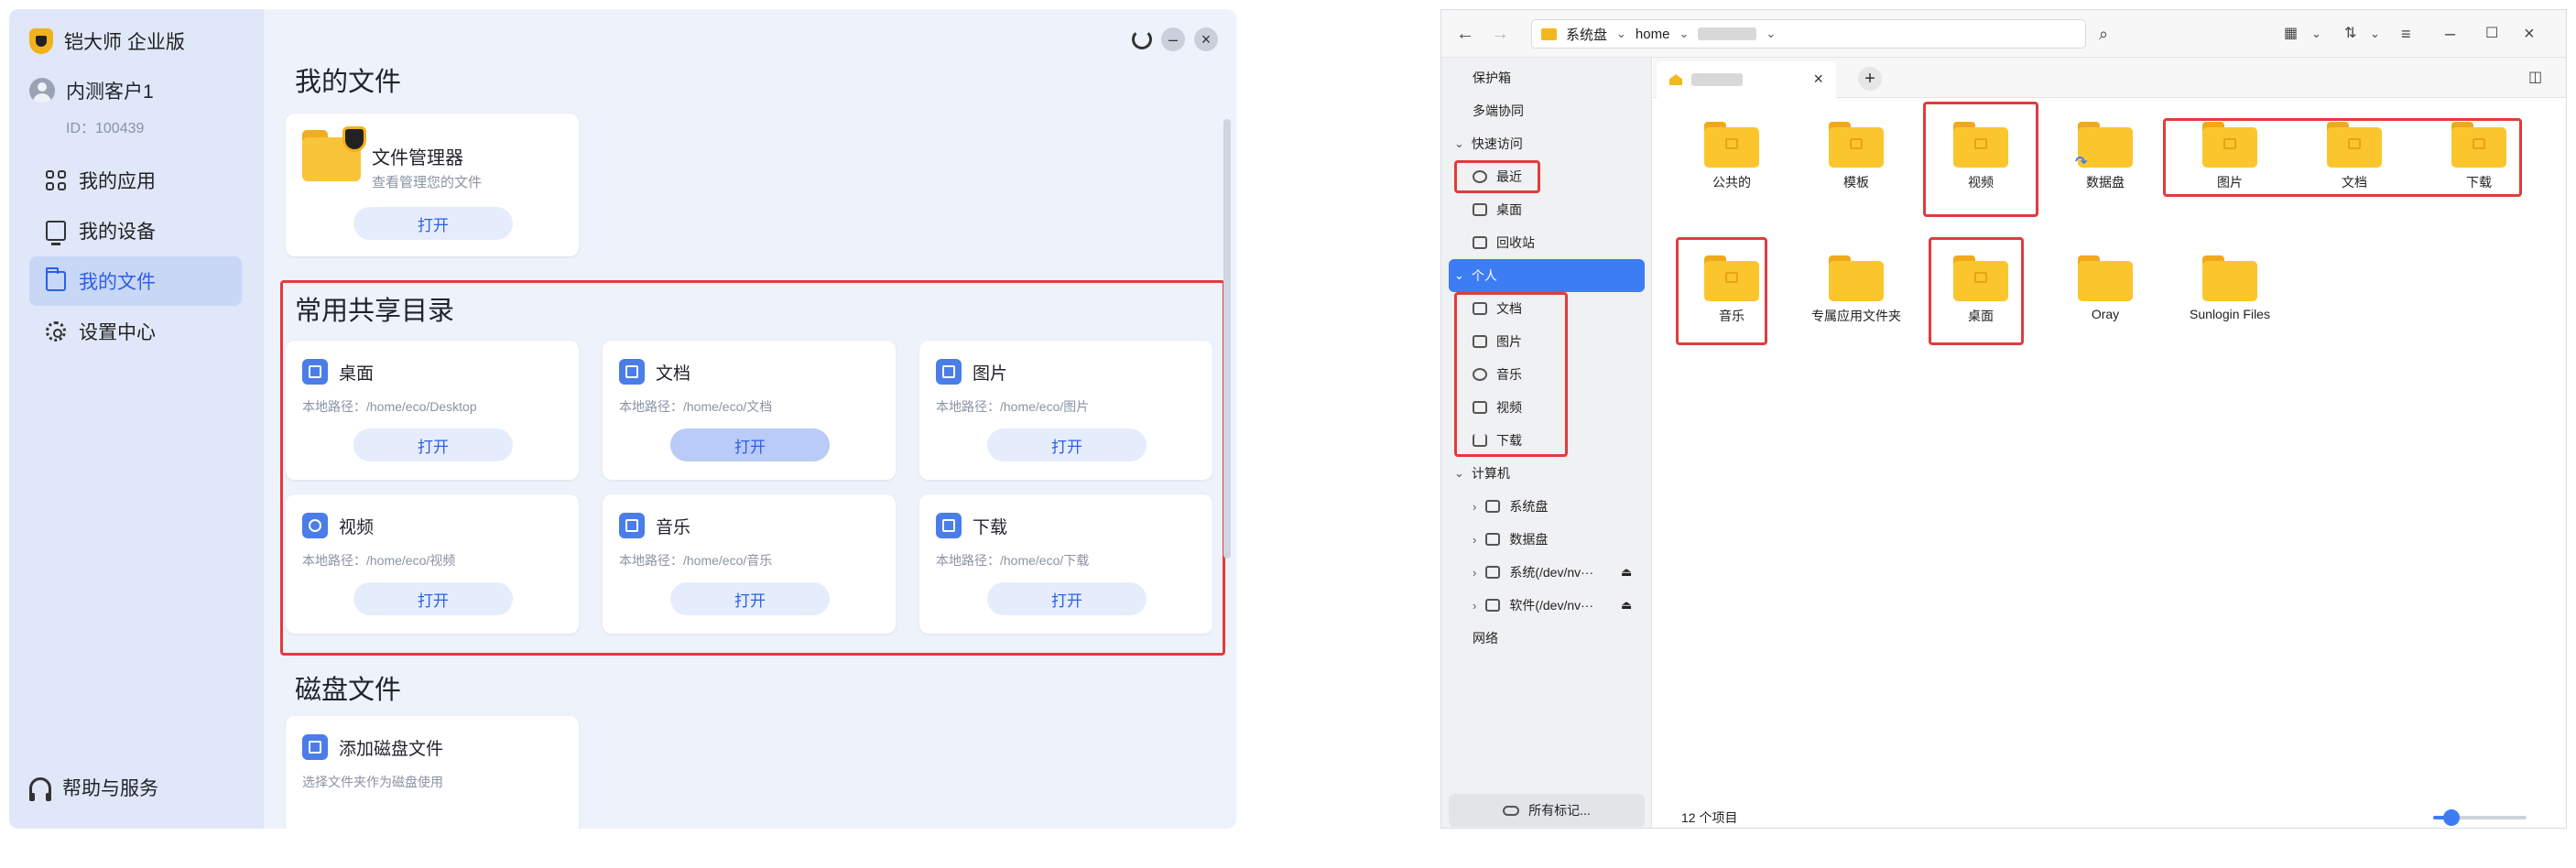 Image resolution: width=2576 pixels, height=868 pixels. What do you see at coordinates (1856, 164) in the screenshot?
I see `folder-templates: 模板` at bounding box center [1856, 164].